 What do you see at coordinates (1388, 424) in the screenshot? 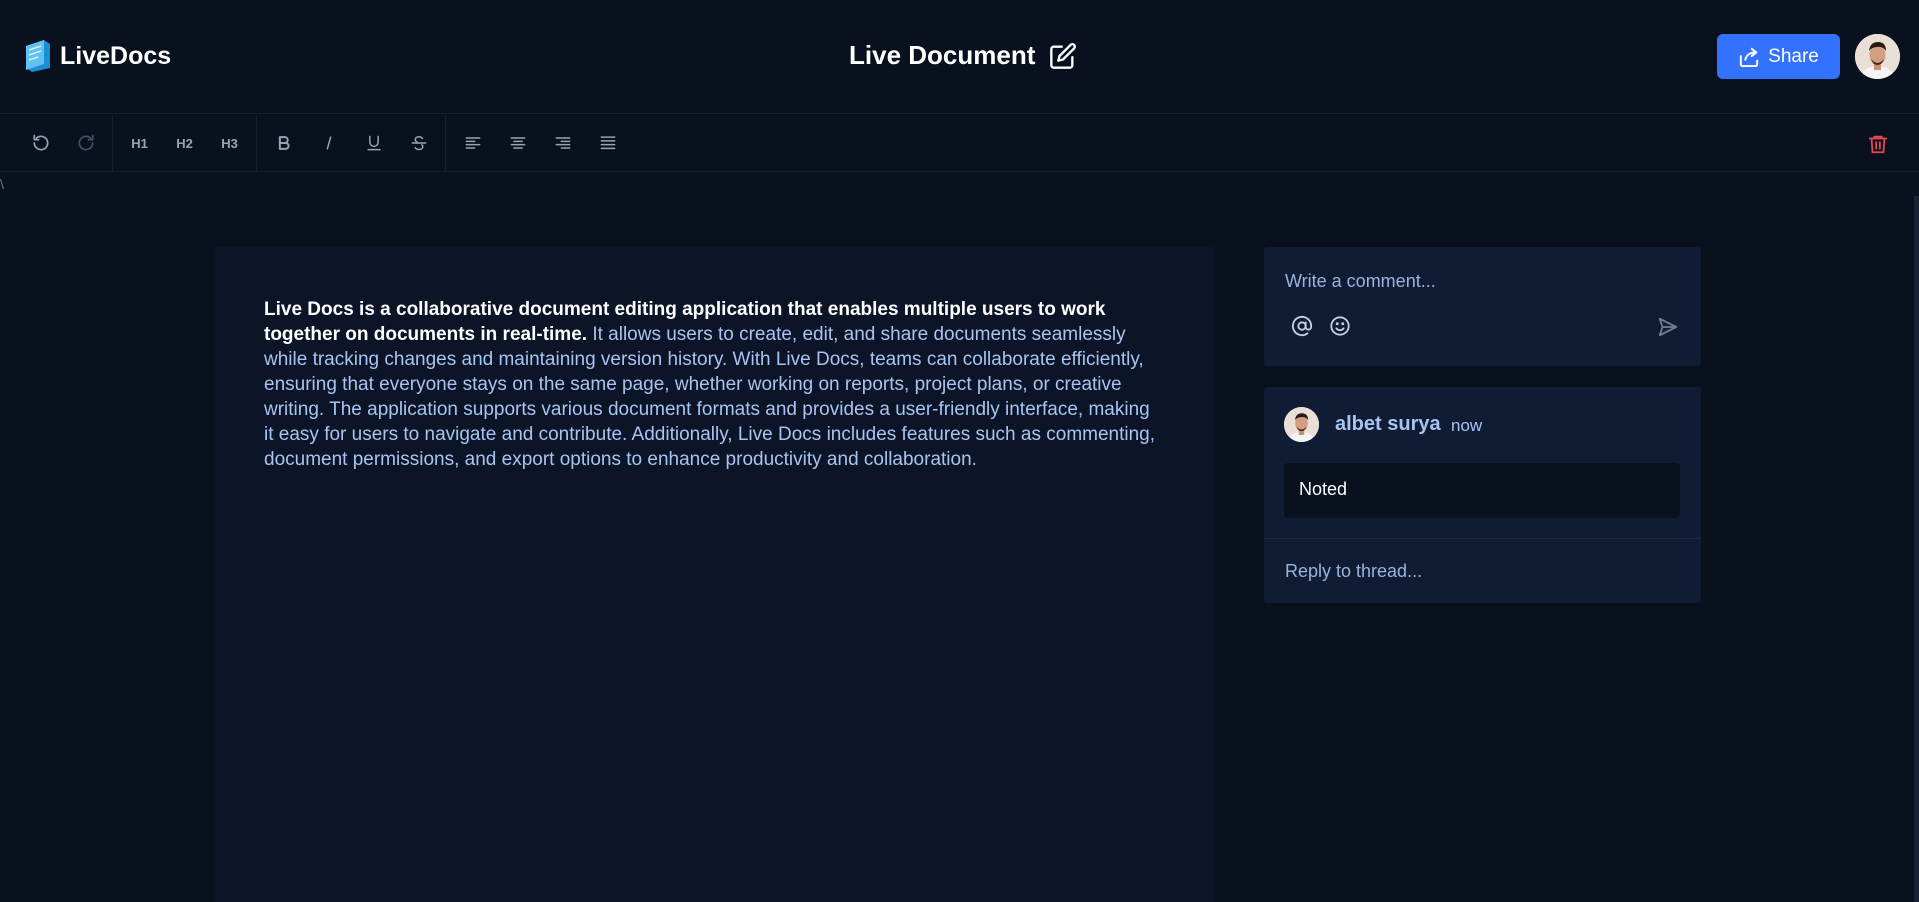
I see `comment-author: albet surya` at bounding box center [1388, 424].